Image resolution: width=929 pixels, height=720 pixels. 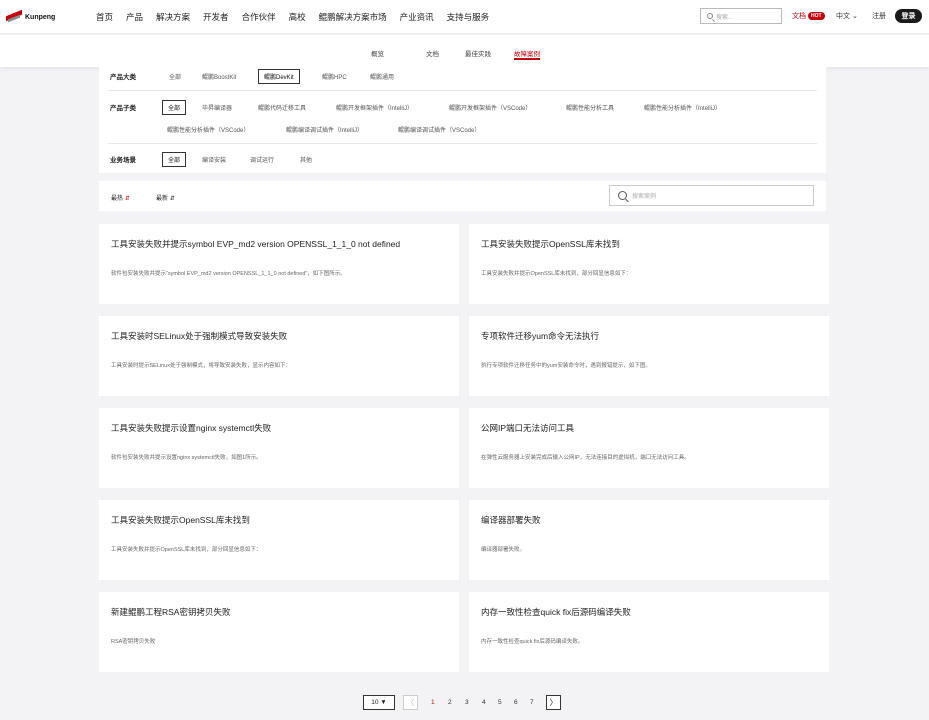 What do you see at coordinates (566, 366) in the screenshot?
I see `case-card-desc: 执行专项软件迁移任务中的yum安装命令时，遇到报错提示，如下图。` at bounding box center [566, 366].